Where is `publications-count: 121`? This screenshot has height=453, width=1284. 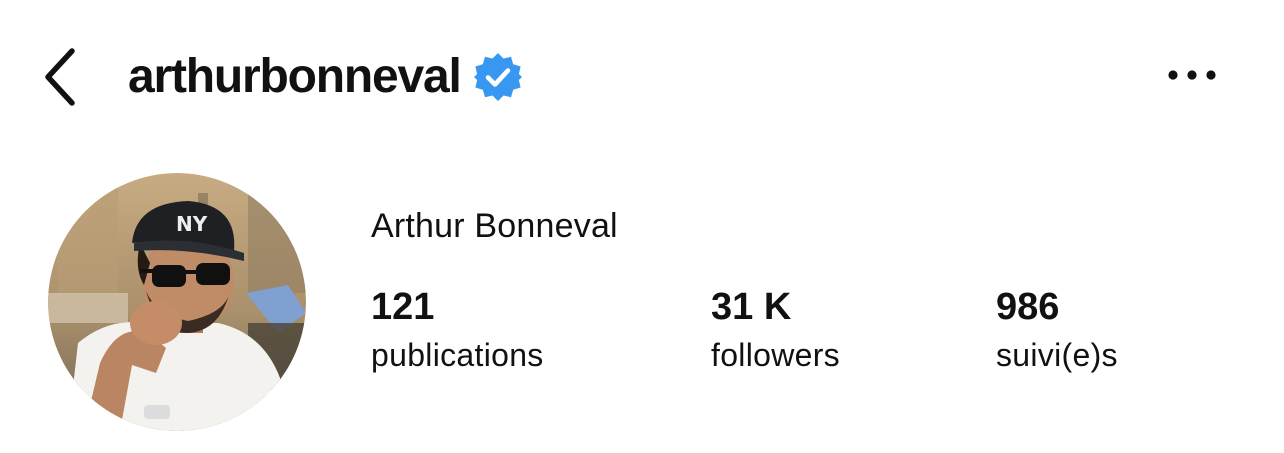
publications-count: 121 is located at coordinates (403, 307).